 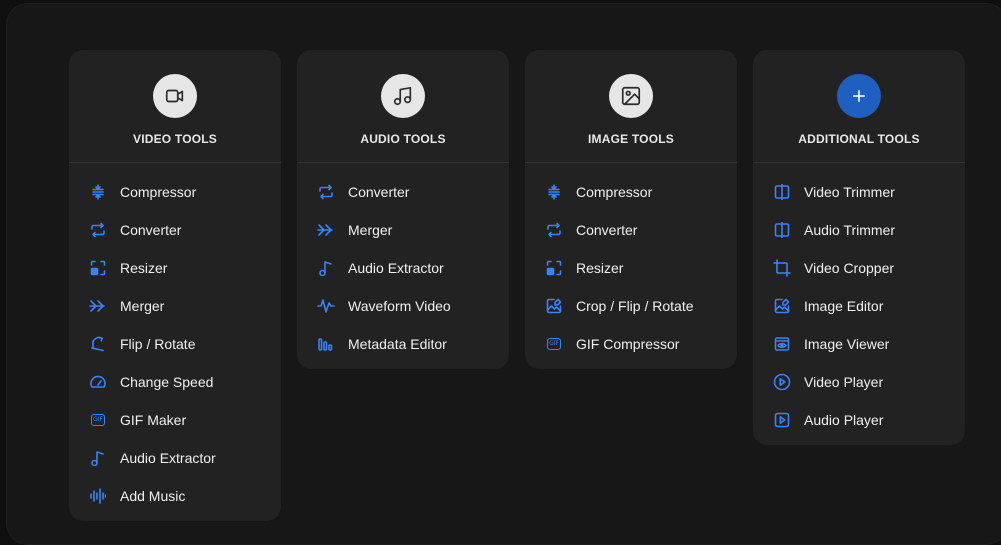 I want to click on tool-item-flip-rotate: Flip / Rotate, so click(x=175, y=344).